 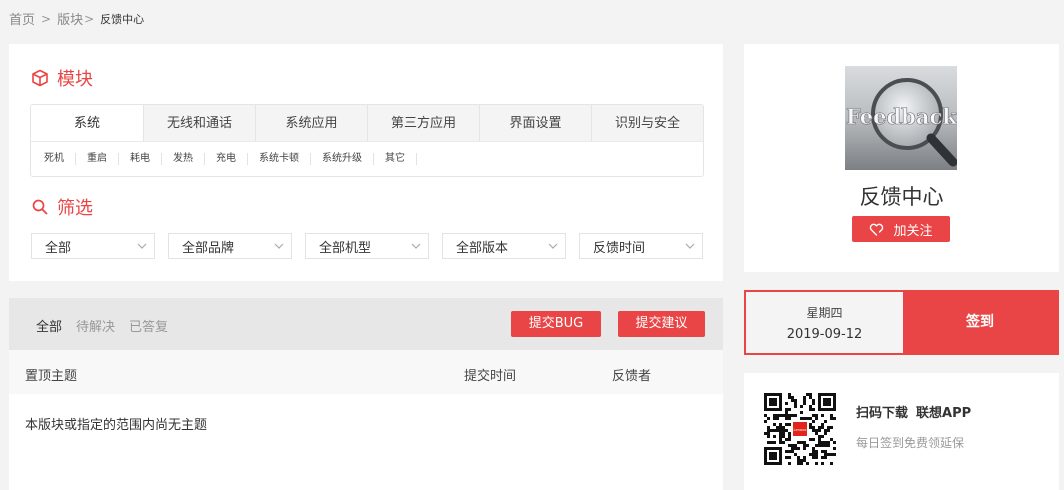 I want to click on submit-bug-button: 提交BUG, so click(x=556, y=324).